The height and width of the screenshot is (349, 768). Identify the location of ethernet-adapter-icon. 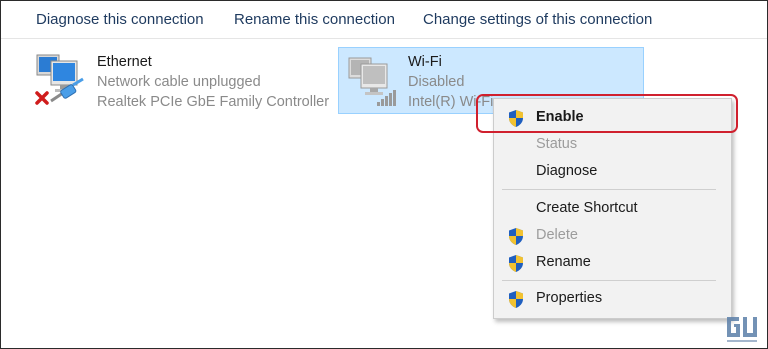
(59, 79).